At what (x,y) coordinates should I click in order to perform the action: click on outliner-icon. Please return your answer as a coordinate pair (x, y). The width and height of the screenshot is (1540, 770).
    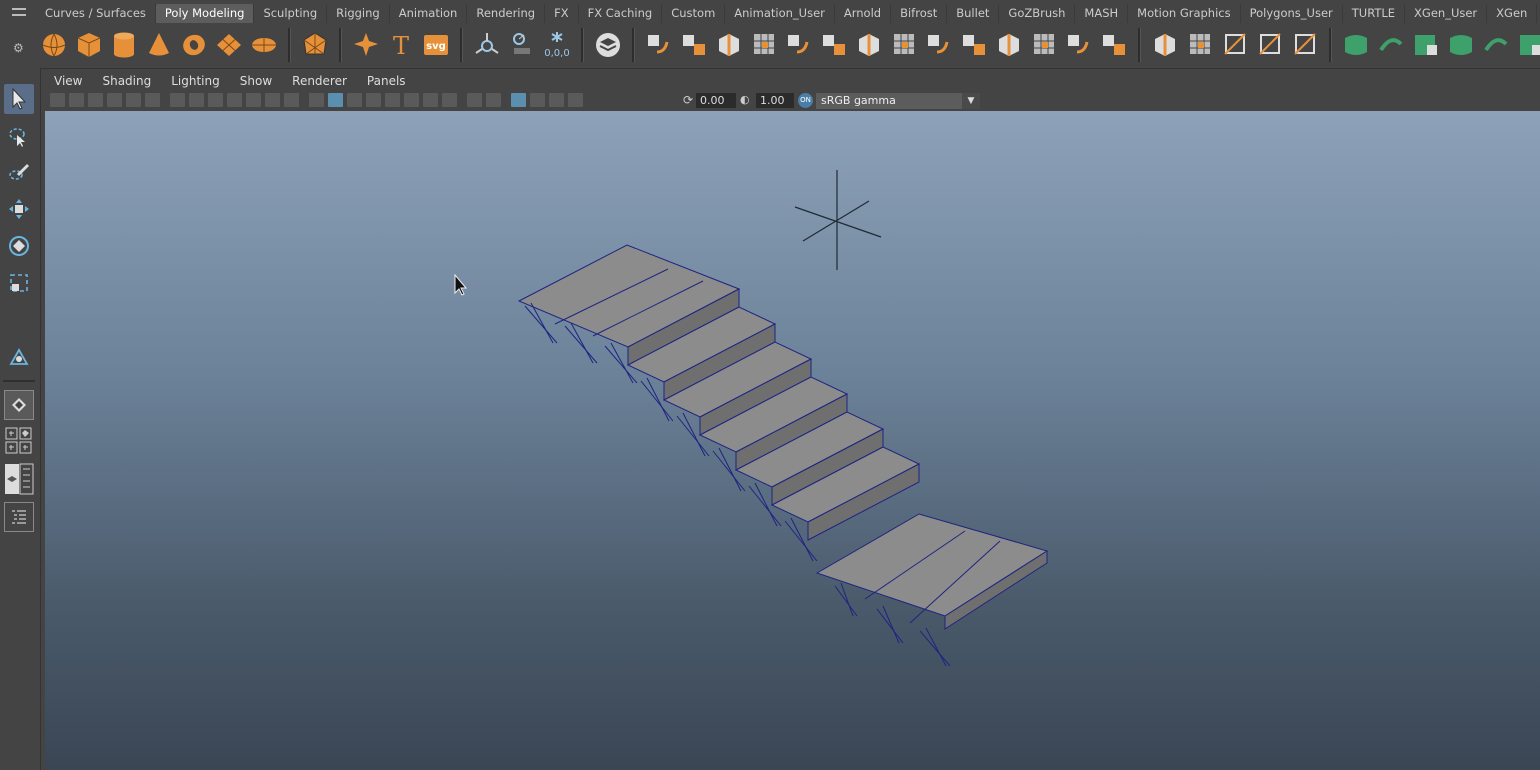
    Looking at the image, I should click on (19, 517).